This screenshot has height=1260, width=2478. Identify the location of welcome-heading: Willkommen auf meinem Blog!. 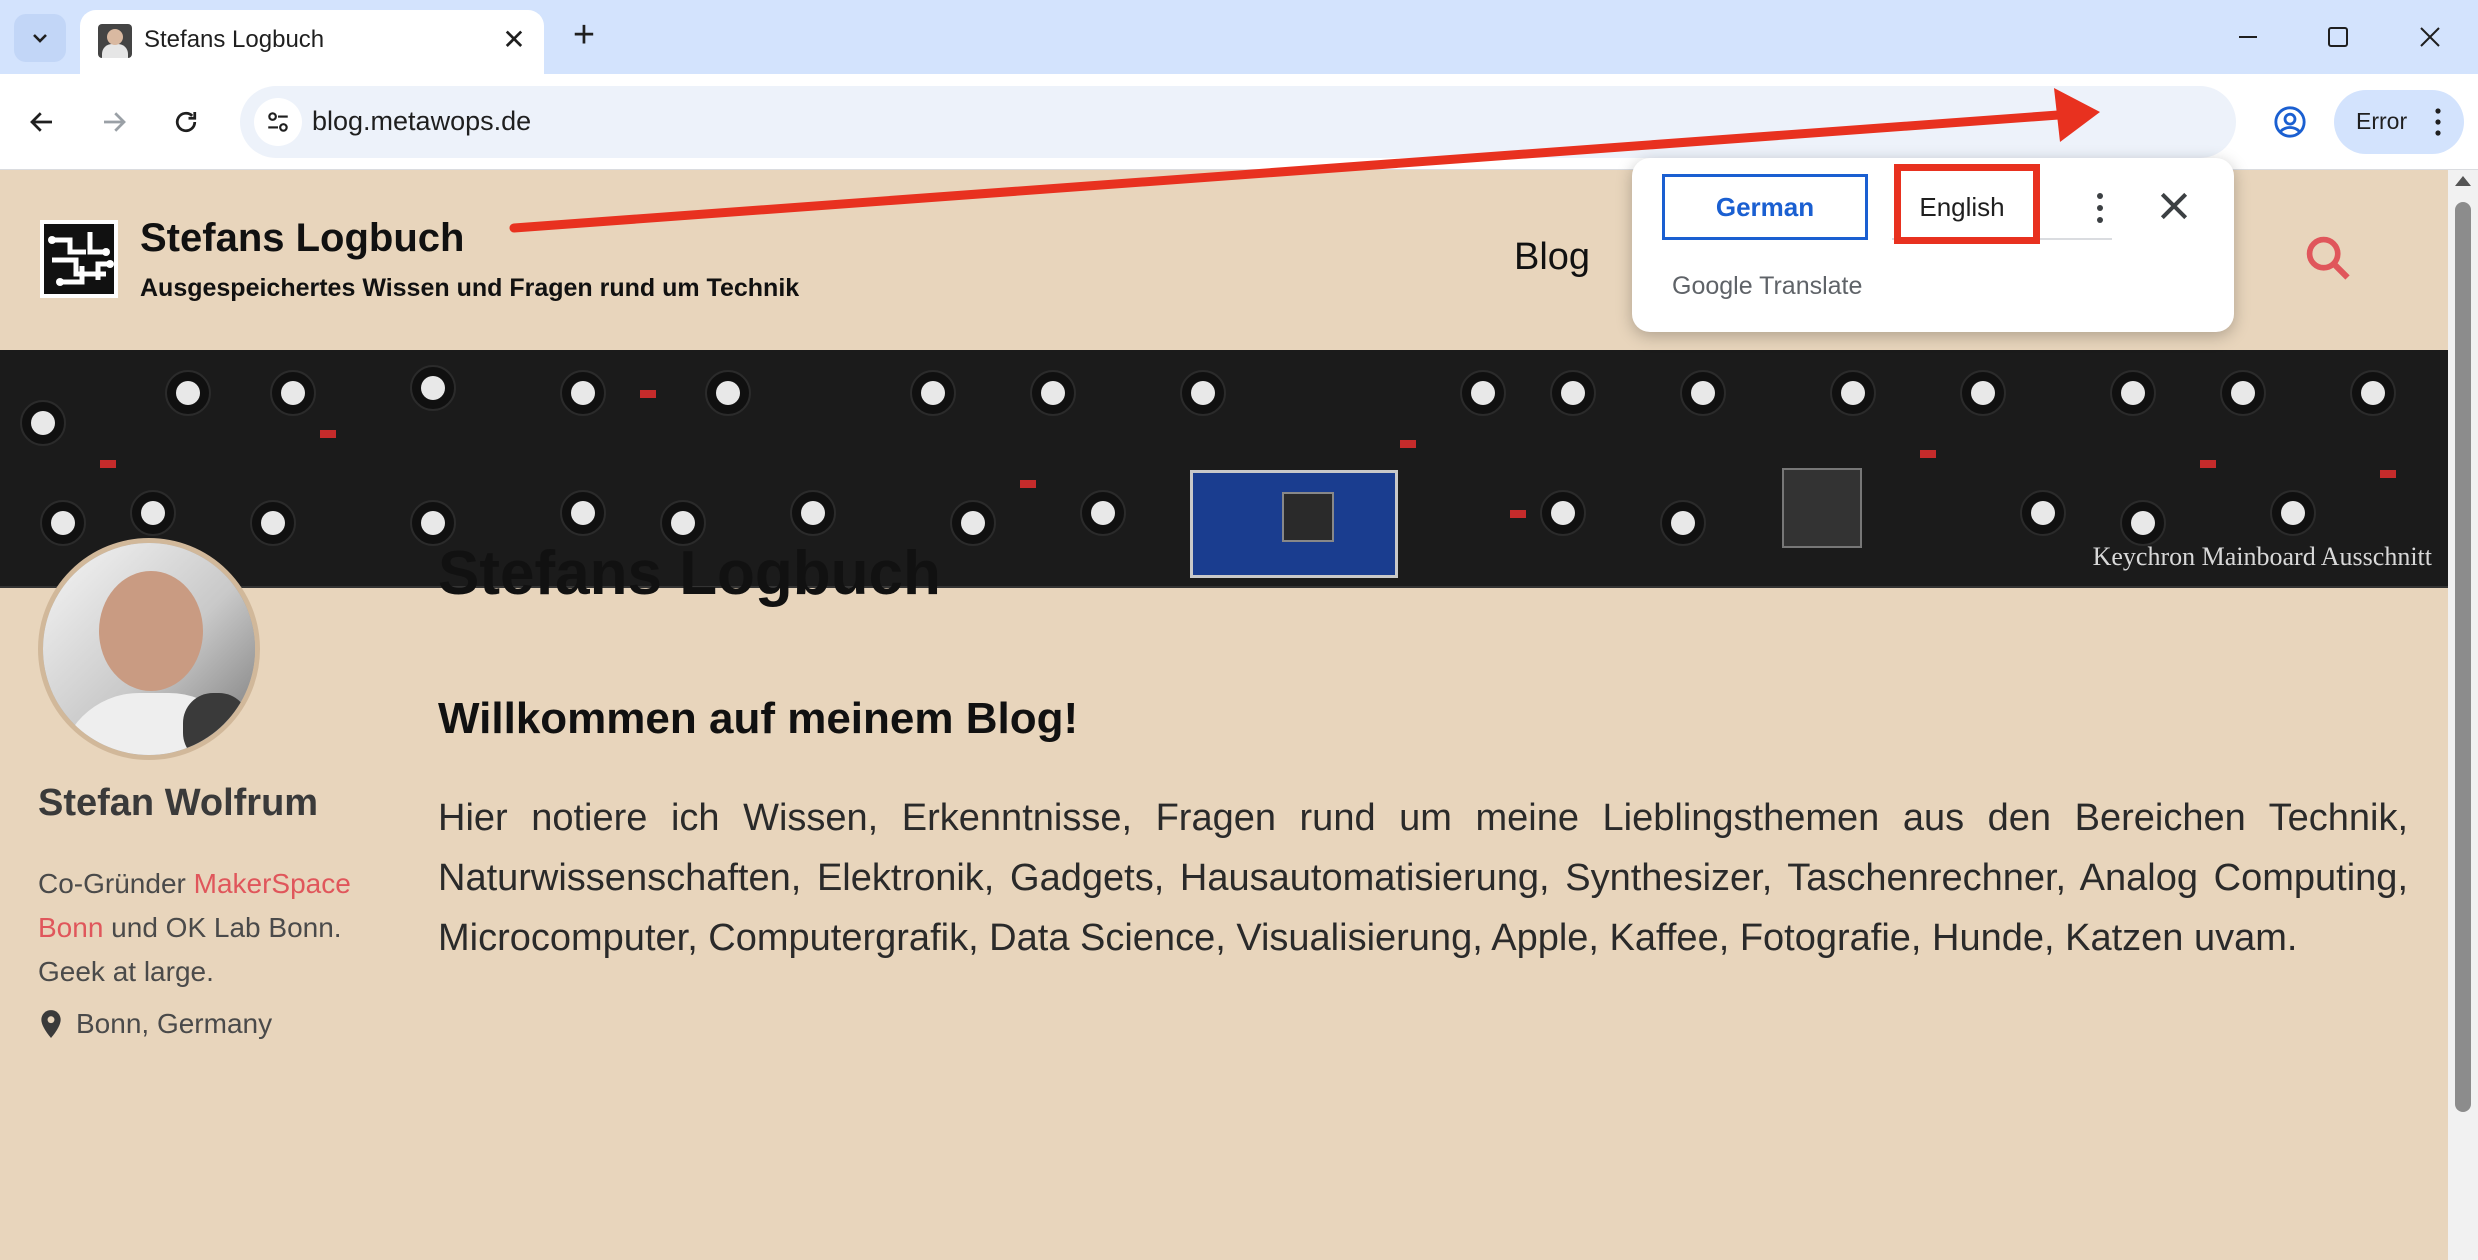
(758, 718).